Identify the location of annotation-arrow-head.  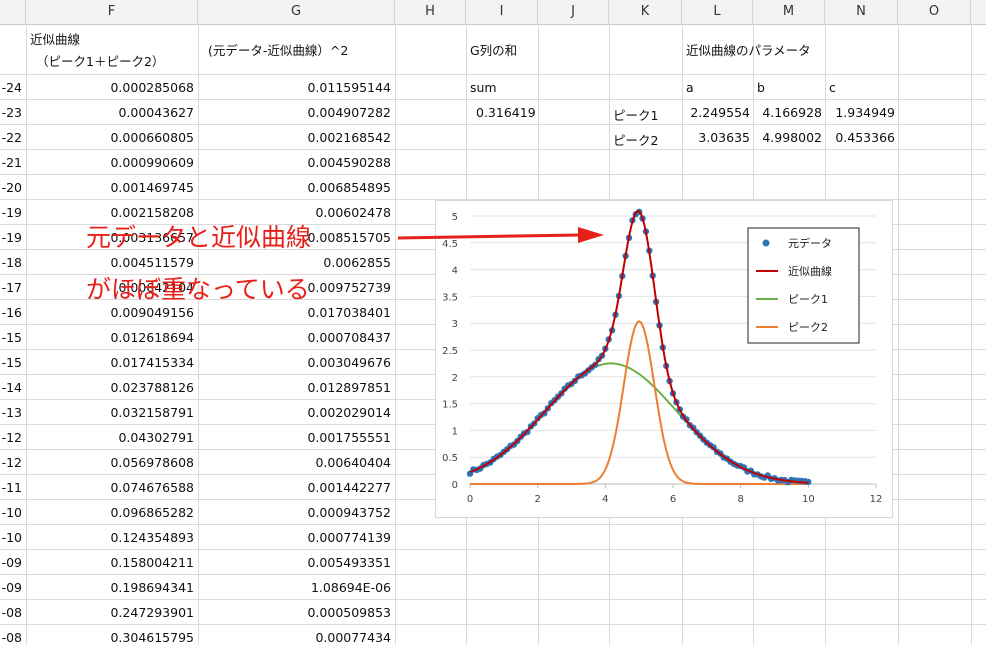
(591, 235).